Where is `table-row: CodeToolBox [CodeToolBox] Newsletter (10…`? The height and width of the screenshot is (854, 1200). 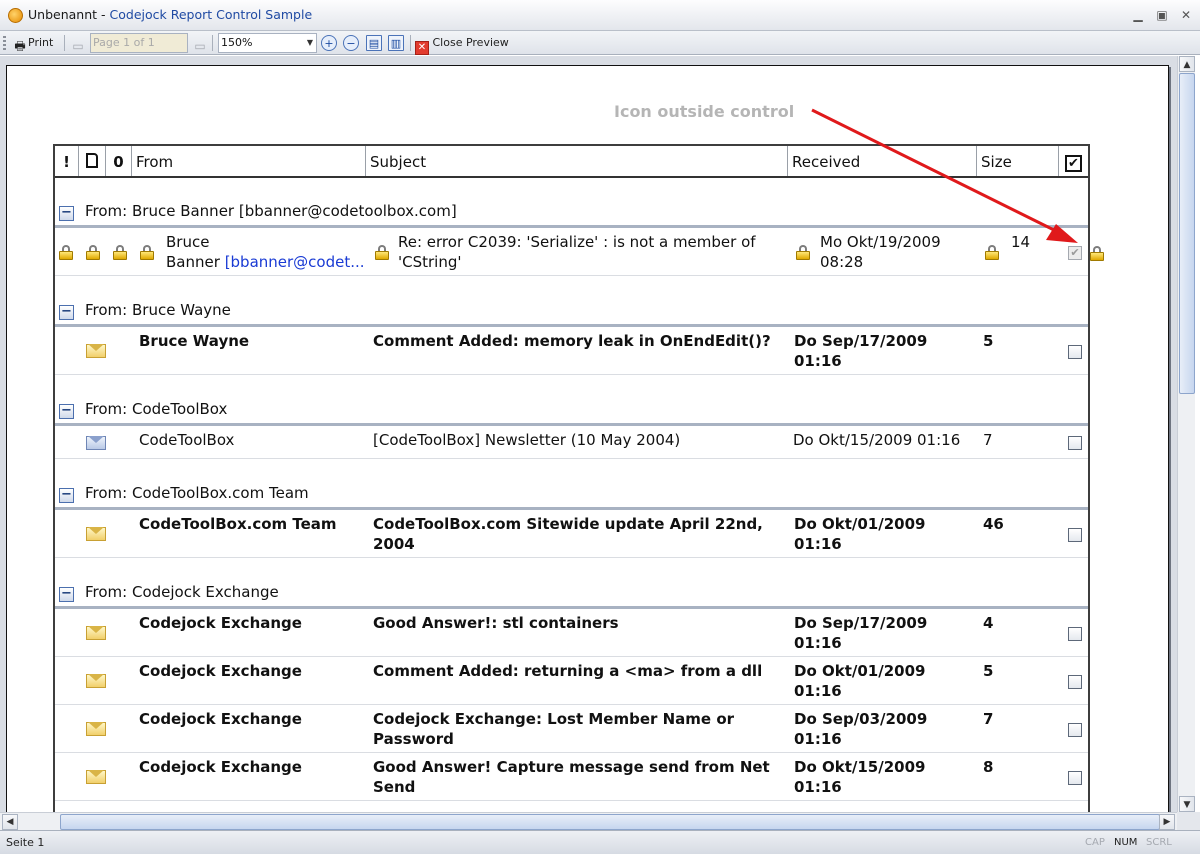 table-row: CodeToolBox [CodeToolBox] Newsletter (10… is located at coordinates (571, 442).